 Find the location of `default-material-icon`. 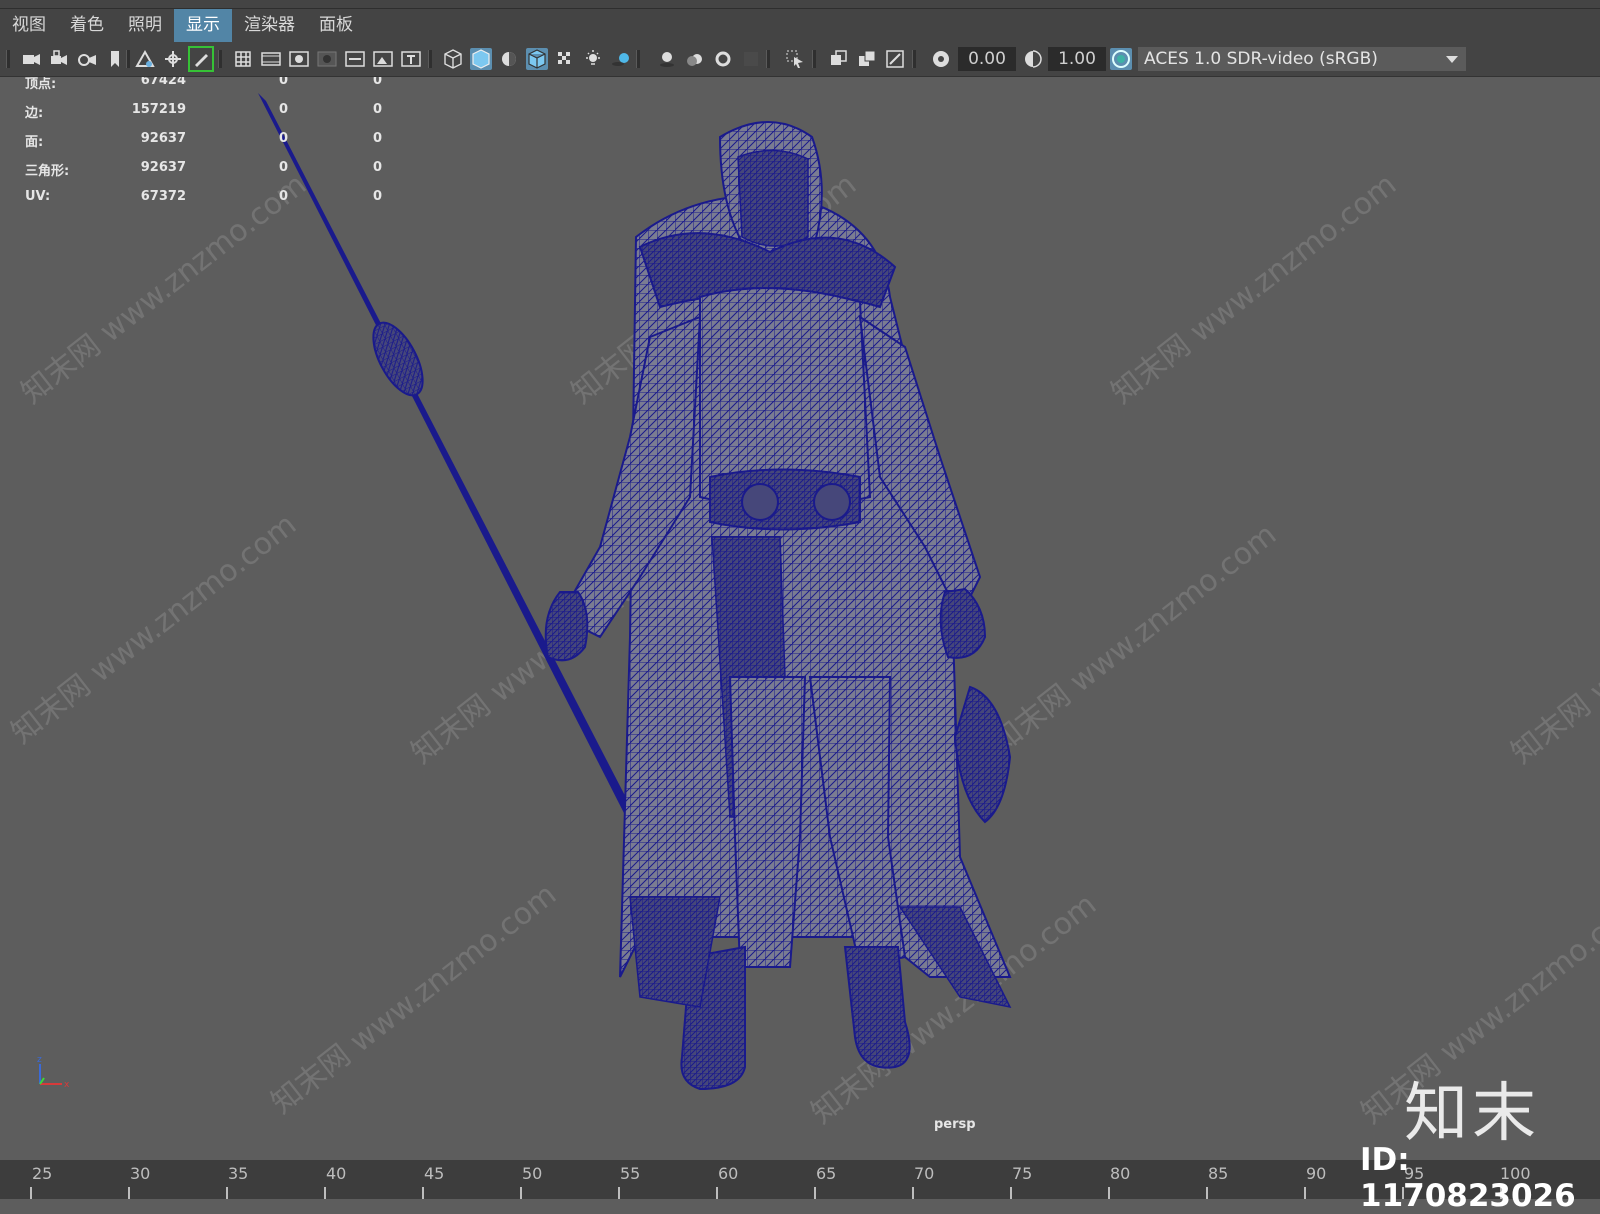

default-material-icon is located at coordinates (509, 59).